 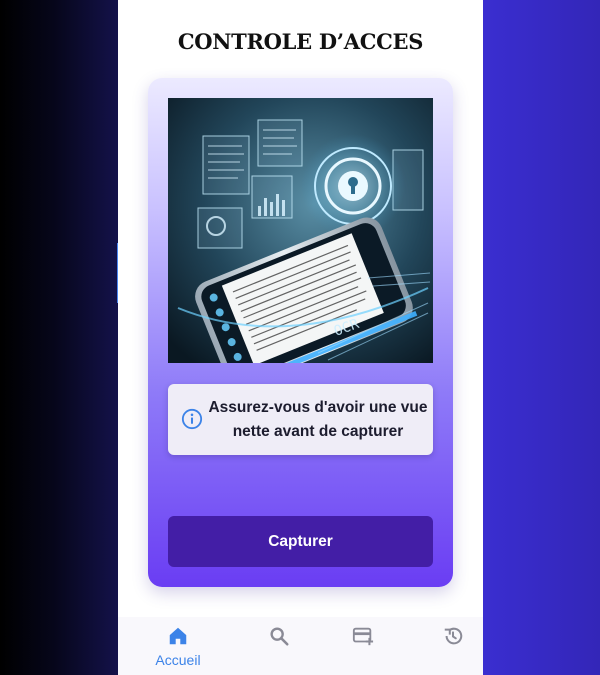 I want to click on nav-item-search, so click(x=279, y=646).